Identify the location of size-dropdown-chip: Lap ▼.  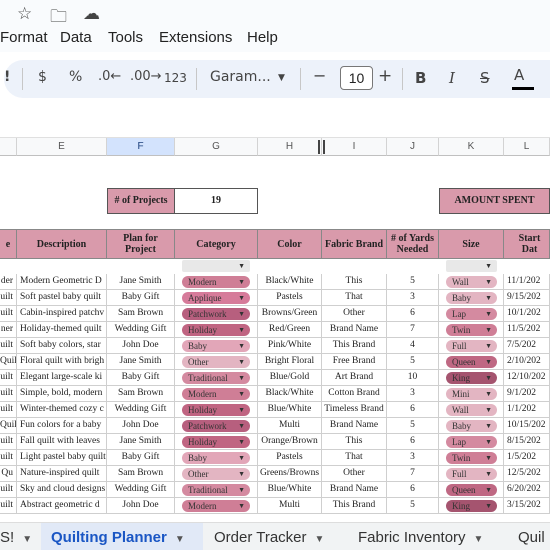
(471, 442).